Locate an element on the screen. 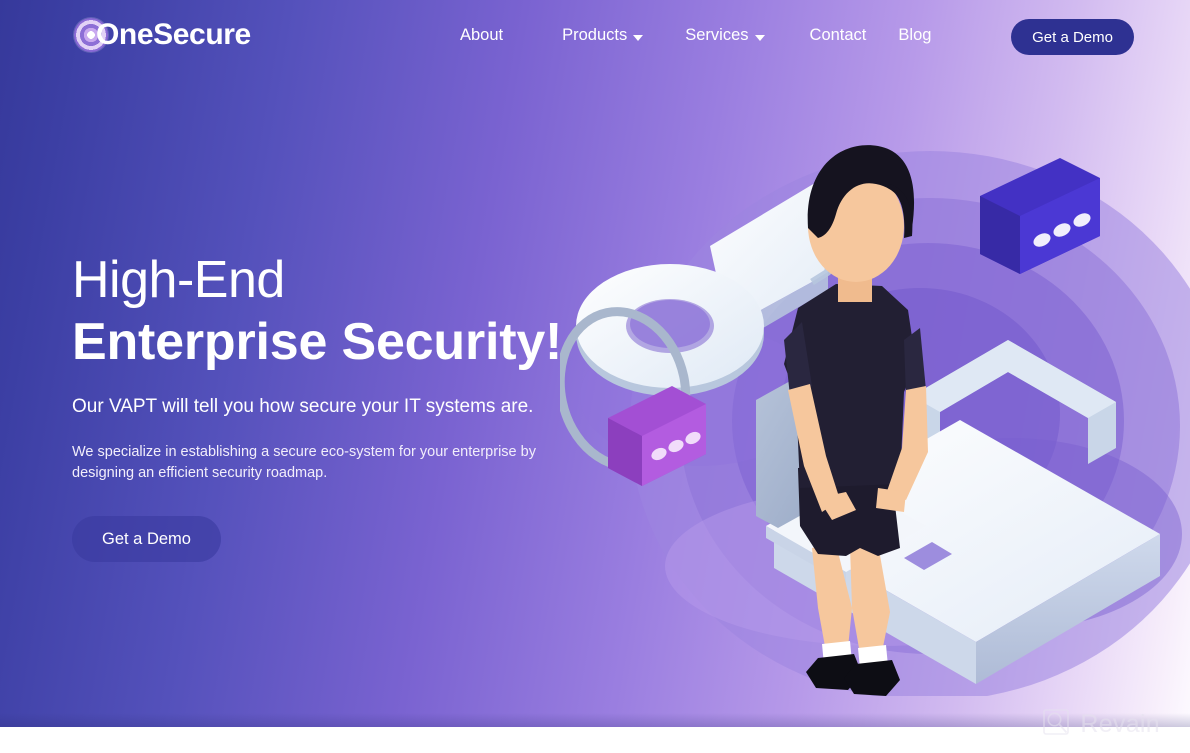 The height and width of the screenshot is (753, 1190). brand-logo: OneSecure is located at coordinates (162, 35).